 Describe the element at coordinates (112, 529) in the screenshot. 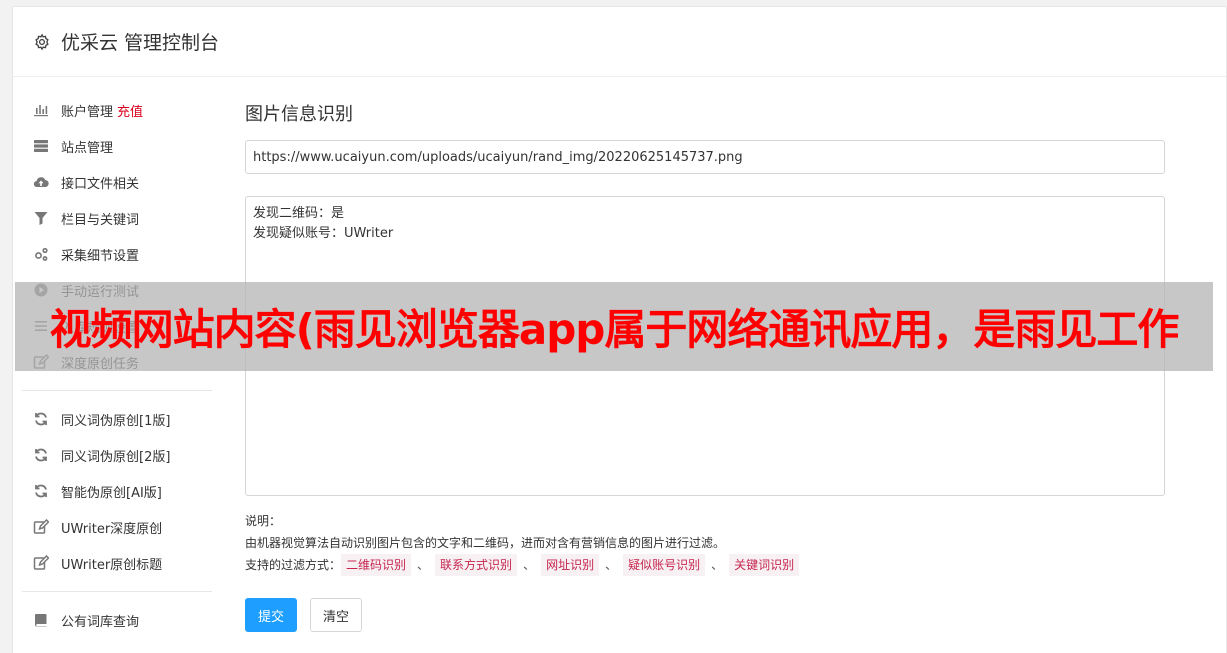

I see `sidebar-item-label: UWriter深度原创` at that location.